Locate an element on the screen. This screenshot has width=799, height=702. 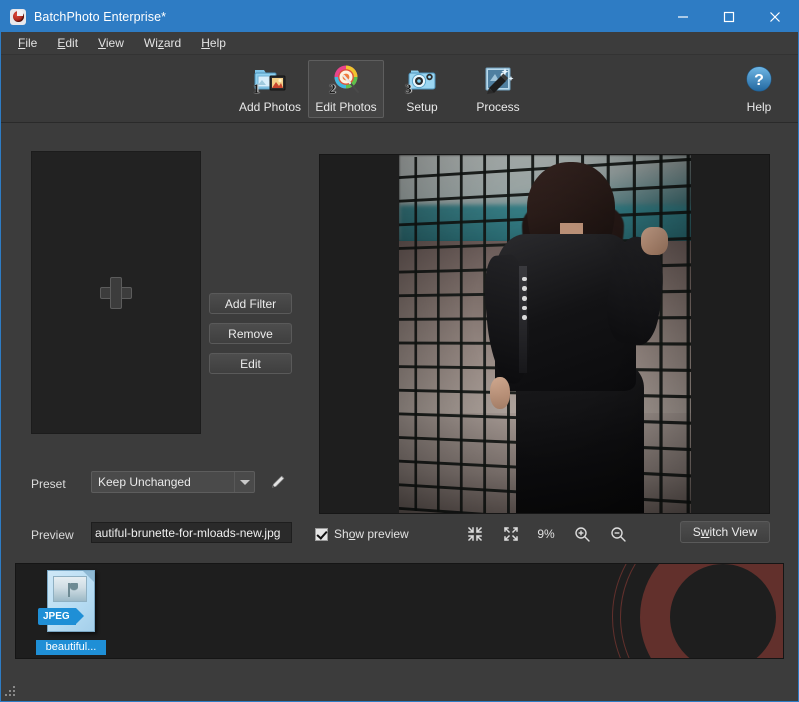
add-filter-button: Add Filter is located at coordinates (250, 303).